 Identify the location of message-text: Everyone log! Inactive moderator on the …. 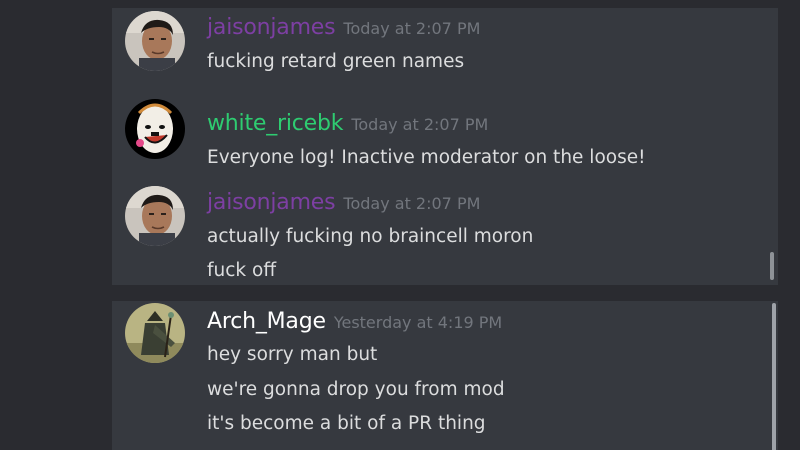
(426, 157).